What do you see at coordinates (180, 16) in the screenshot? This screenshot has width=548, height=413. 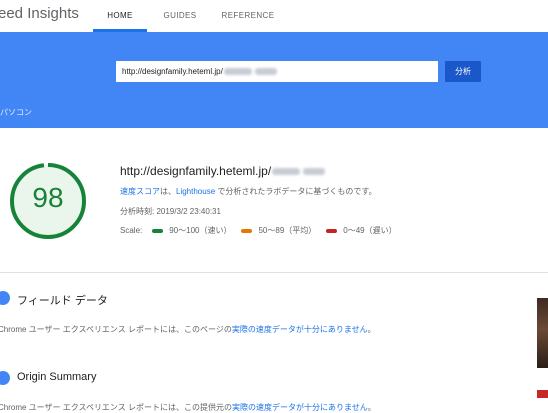 I see `tab-guides: GUIDES` at bounding box center [180, 16].